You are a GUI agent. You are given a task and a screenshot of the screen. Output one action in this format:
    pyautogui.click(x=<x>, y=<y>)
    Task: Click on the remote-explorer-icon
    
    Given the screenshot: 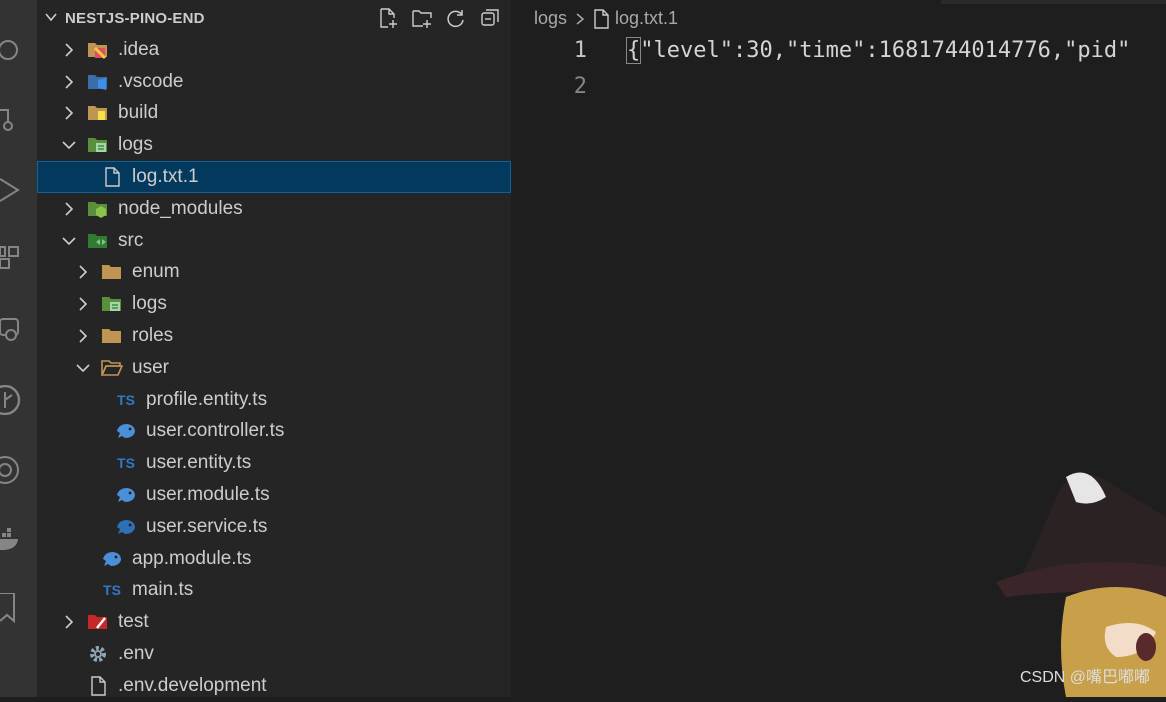 What is the action you would take?
    pyautogui.click(x=11, y=330)
    